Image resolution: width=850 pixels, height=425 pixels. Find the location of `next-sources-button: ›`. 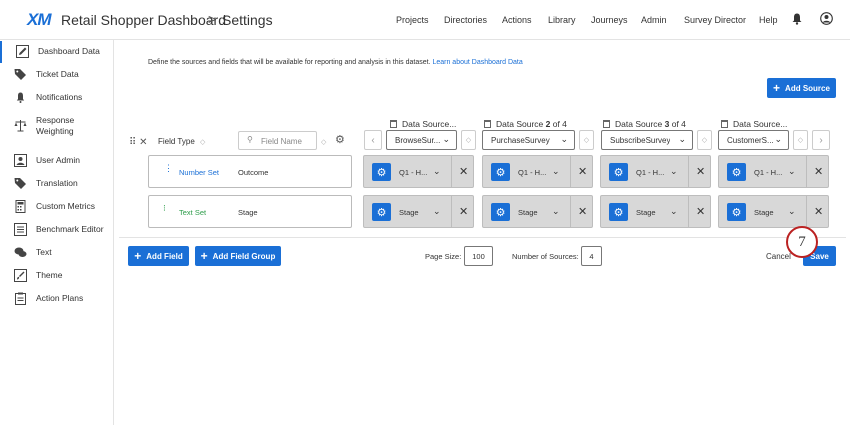

next-sources-button: › is located at coordinates (821, 140).